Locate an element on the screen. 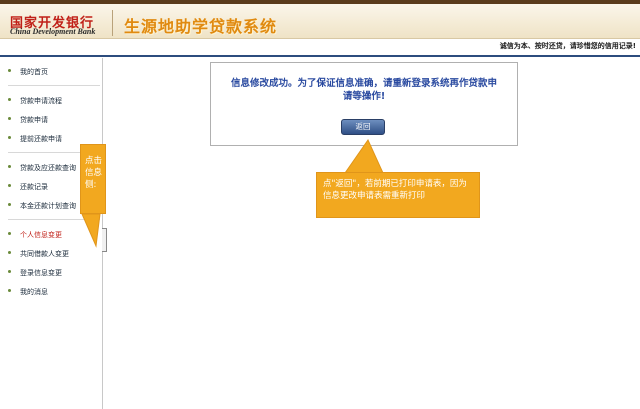  callout-side-pointer is located at coordinates (91, 230).